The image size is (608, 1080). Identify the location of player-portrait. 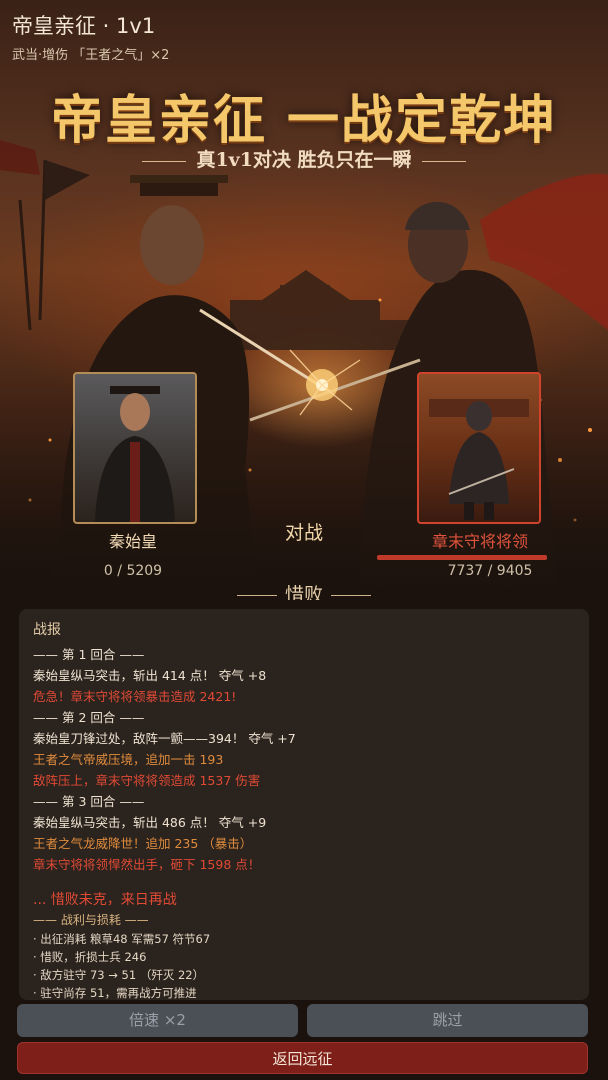
(135, 448).